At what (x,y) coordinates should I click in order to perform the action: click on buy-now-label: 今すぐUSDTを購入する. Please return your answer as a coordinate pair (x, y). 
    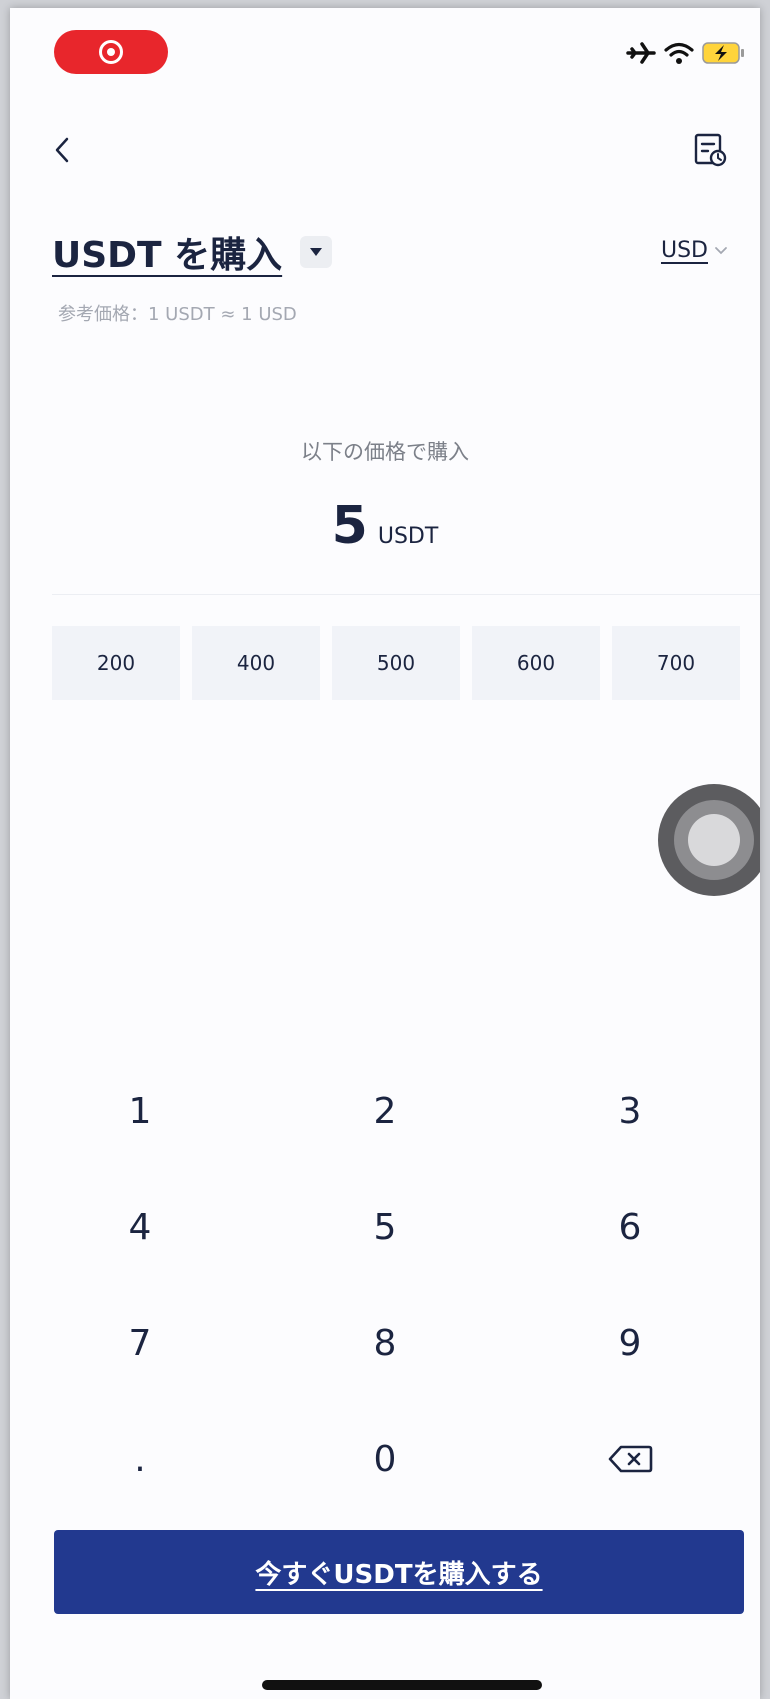
    Looking at the image, I should click on (399, 1574).